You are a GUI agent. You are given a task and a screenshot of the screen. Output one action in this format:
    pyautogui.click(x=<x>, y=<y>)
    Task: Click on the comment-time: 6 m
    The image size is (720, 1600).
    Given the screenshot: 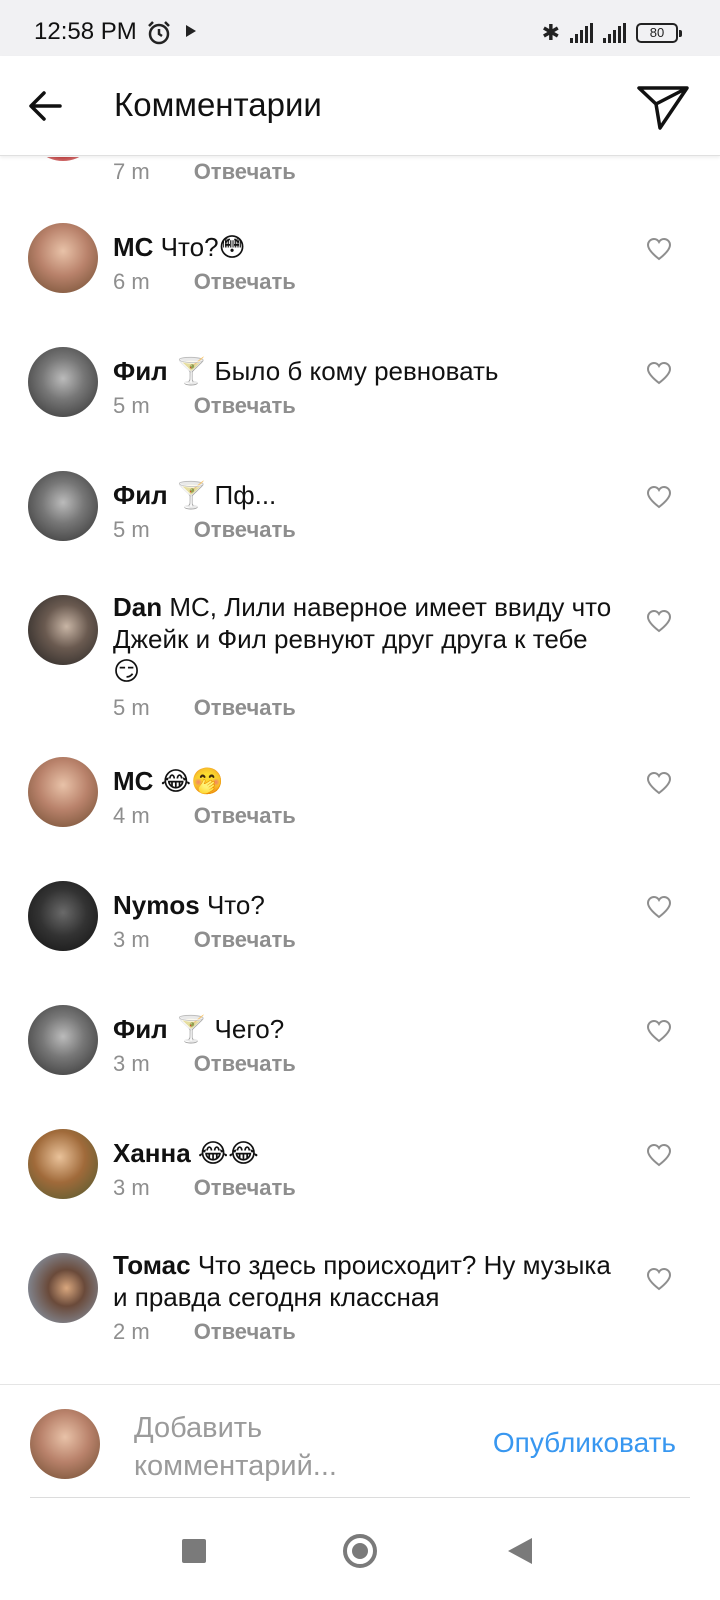 What is the action you would take?
    pyautogui.click(x=131, y=281)
    